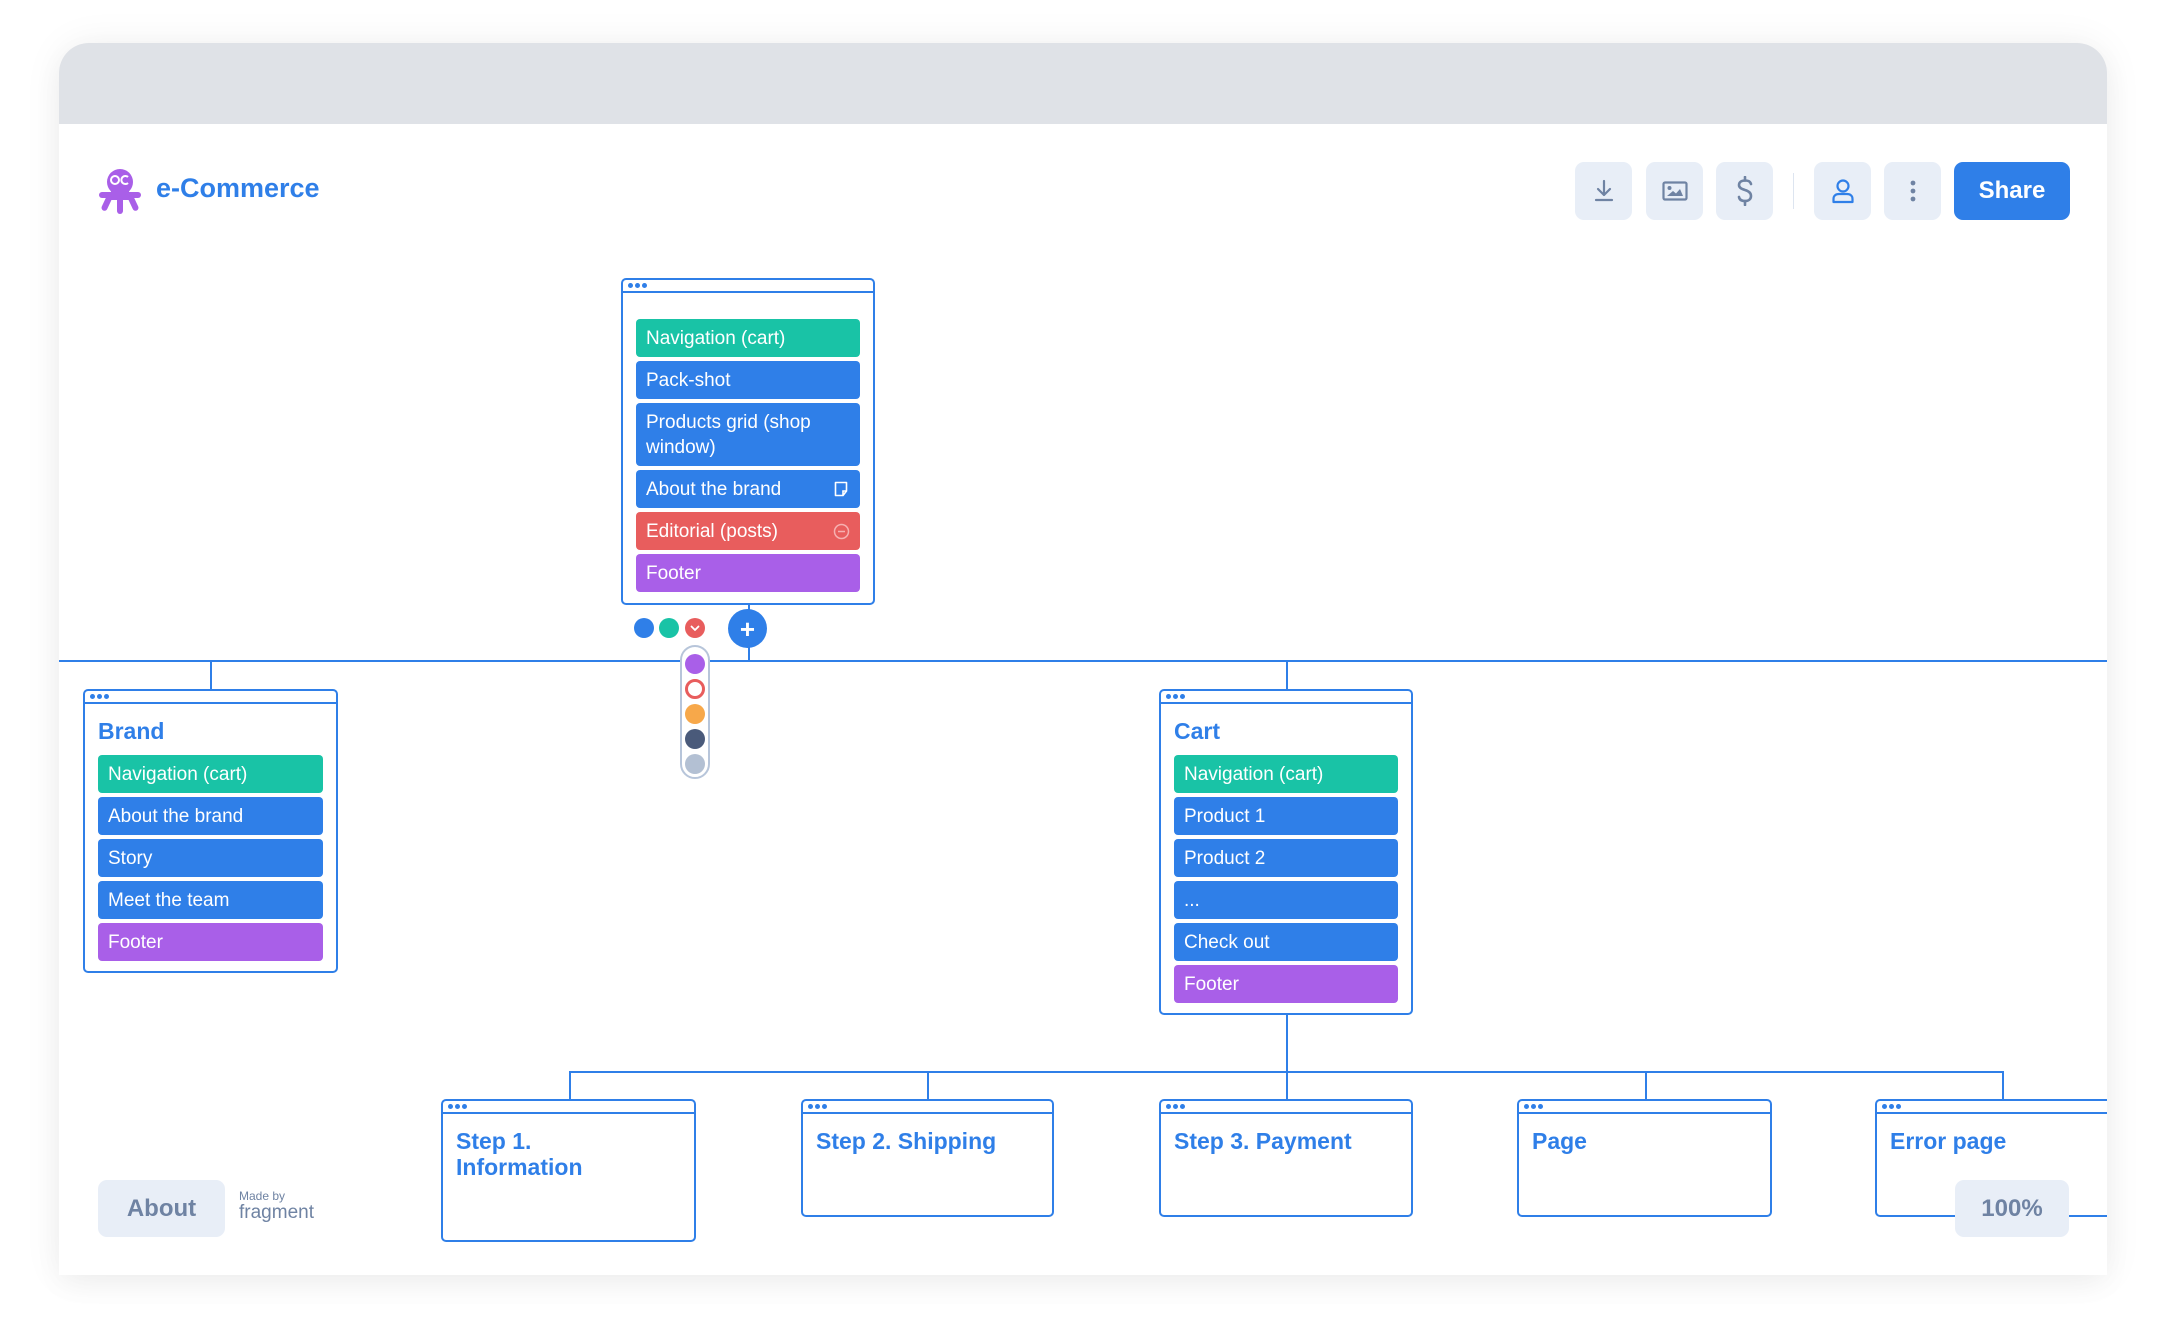 This screenshot has width=2168, height=1336. Describe the element at coordinates (238, 188) in the screenshot. I see `app-title: e-Commerce` at that location.